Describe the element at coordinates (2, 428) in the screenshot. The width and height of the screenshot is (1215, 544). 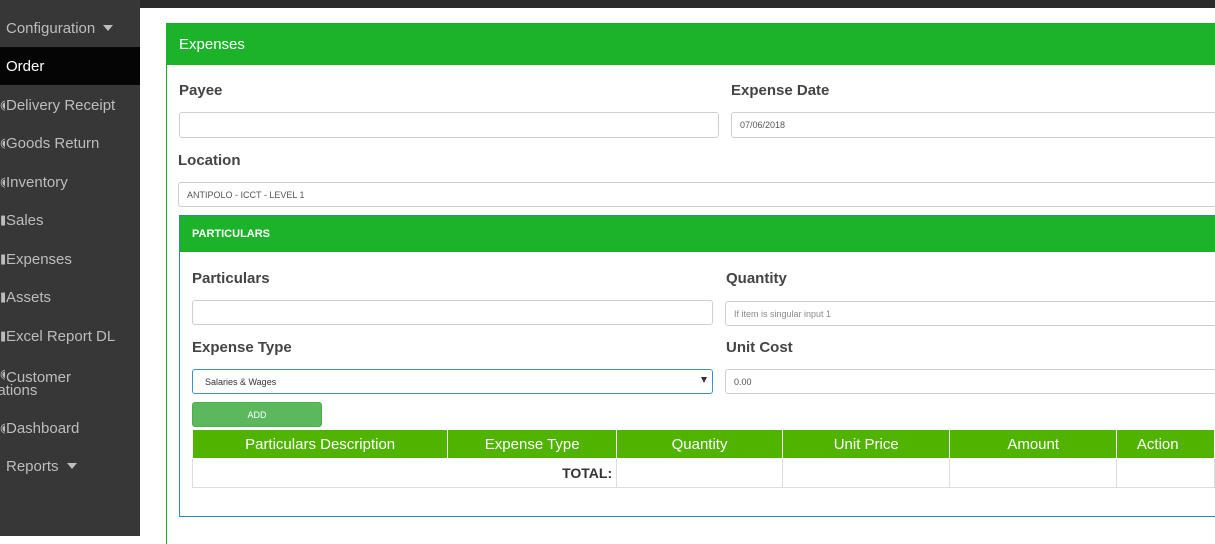
I see `dashboard-icon: ◉` at that location.